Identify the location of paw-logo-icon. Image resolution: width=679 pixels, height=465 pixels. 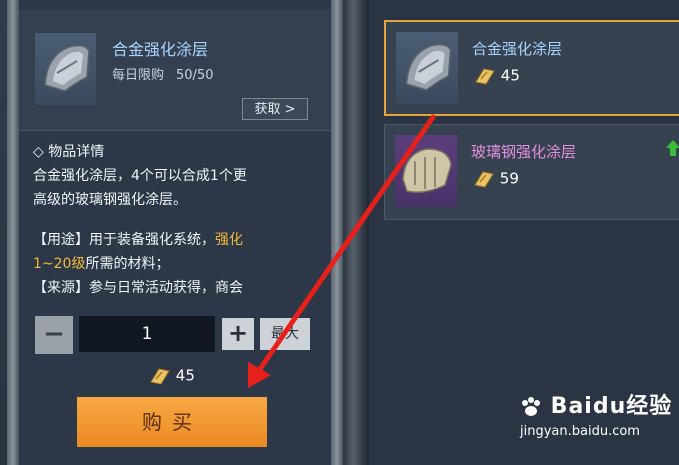
(531, 406).